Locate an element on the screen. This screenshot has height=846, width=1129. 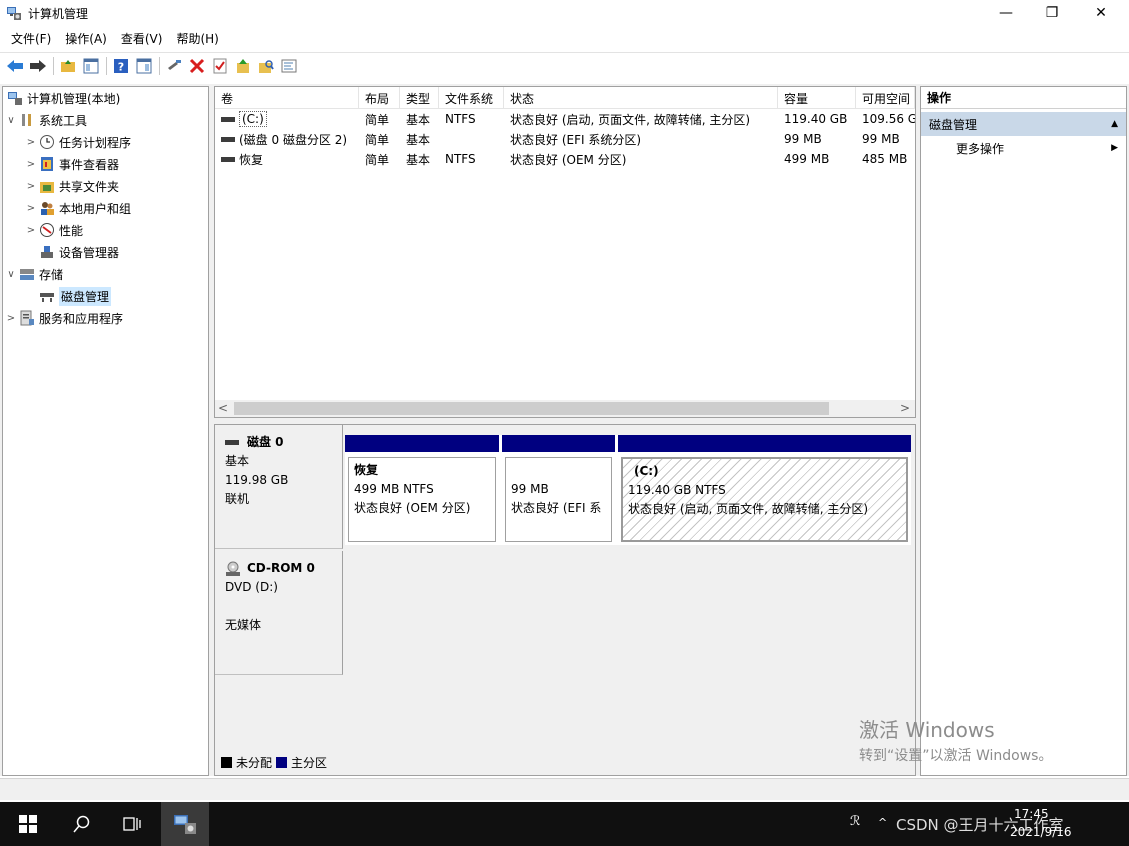
console-icon is located at coordinates (289, 66).